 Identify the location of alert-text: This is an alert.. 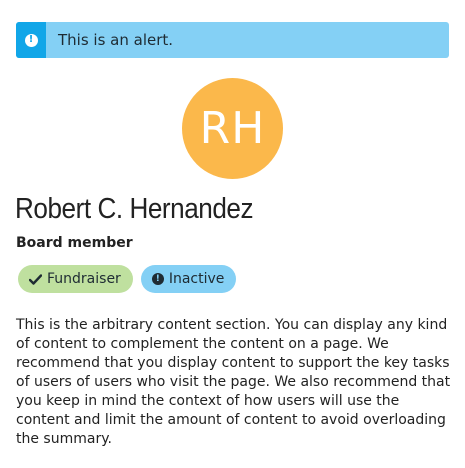
(116, 40).